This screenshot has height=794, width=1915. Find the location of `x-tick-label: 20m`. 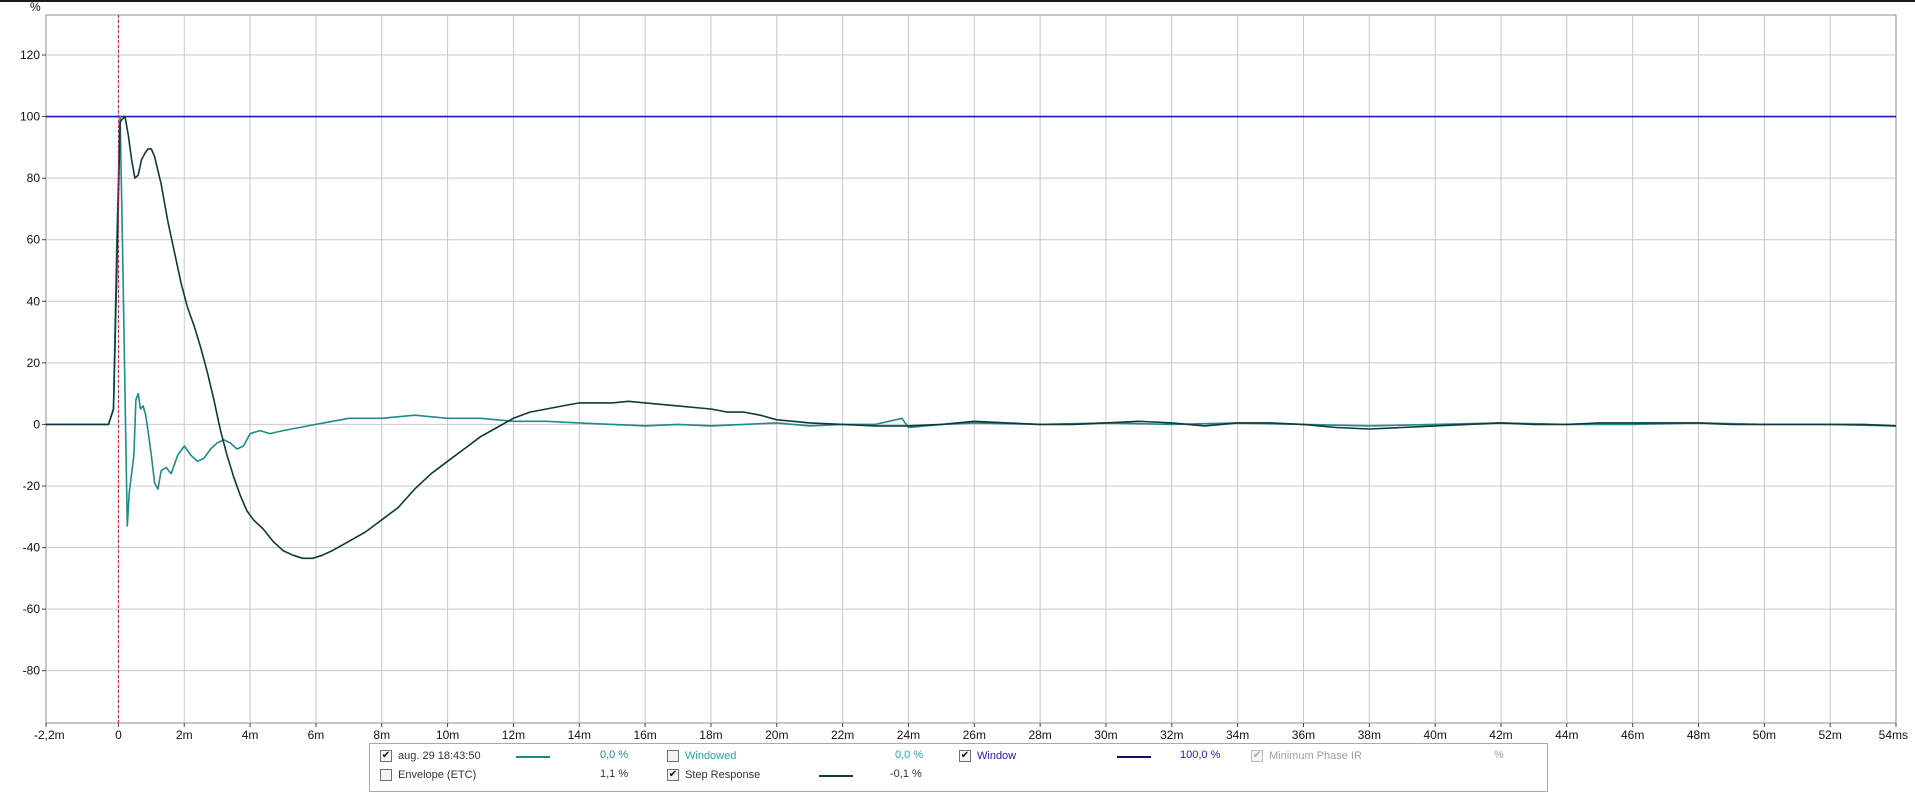

x-tick-label: 20m is located at coordinates (776, 735).